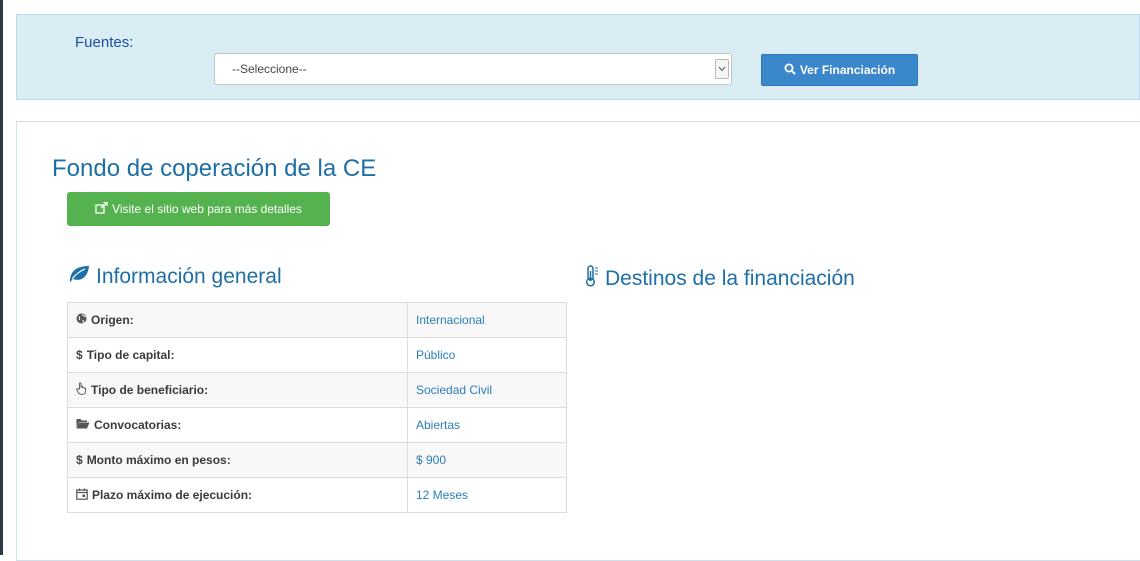 The width and height of the screenshot is (1140, 561). What do you see at coordinates (207, 209) in the screenshot?
I see `visit-website-label: Visite el sitio web para más detalles` at bounding box center [207, 209].